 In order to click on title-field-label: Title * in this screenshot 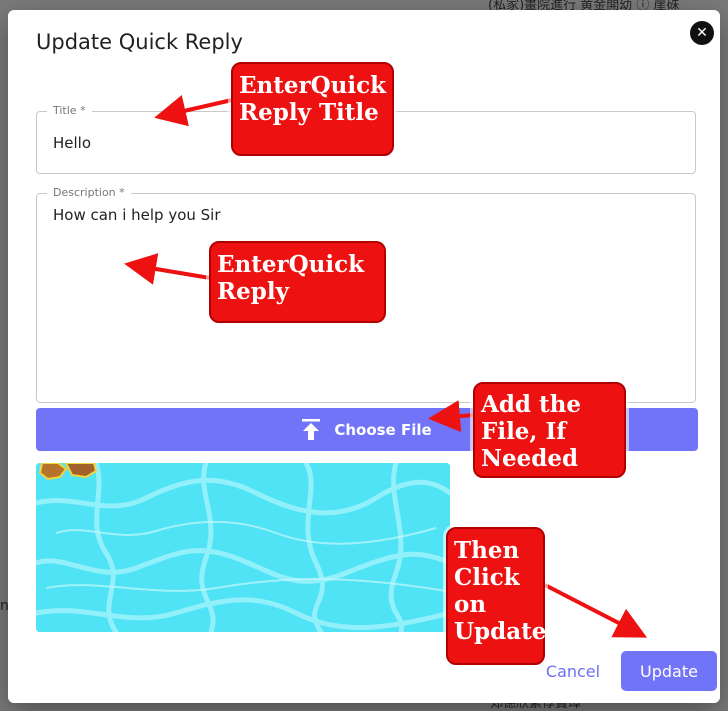, I will do `click(69, 110)`.